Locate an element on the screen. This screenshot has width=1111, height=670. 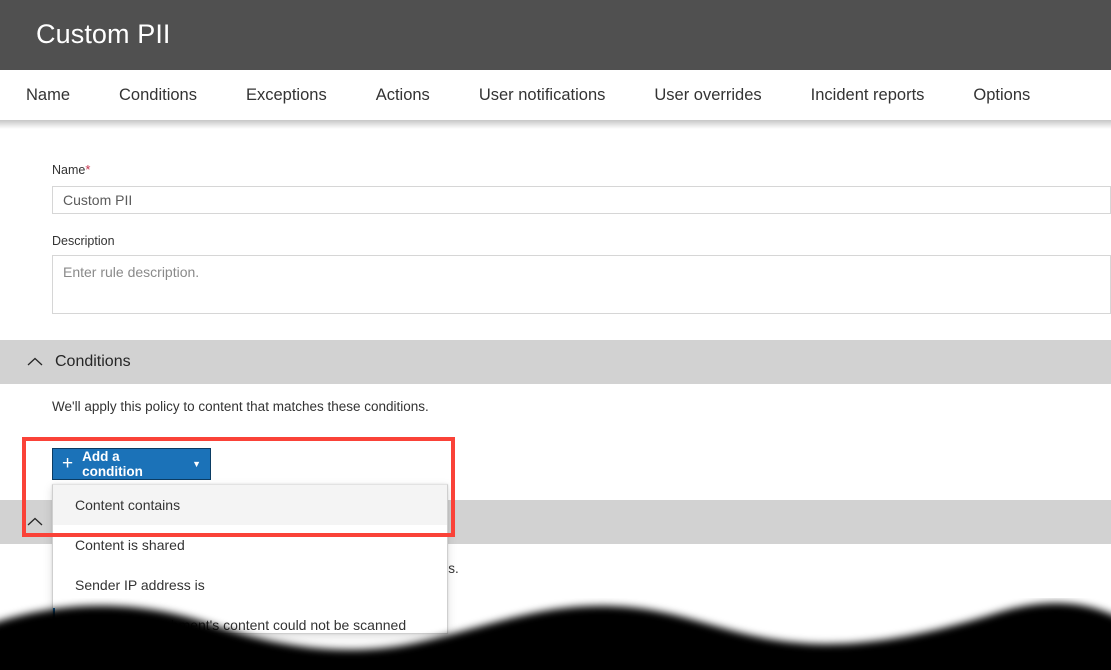
menu-item-label: Sender IP address is is located at coordinates (140, 585).